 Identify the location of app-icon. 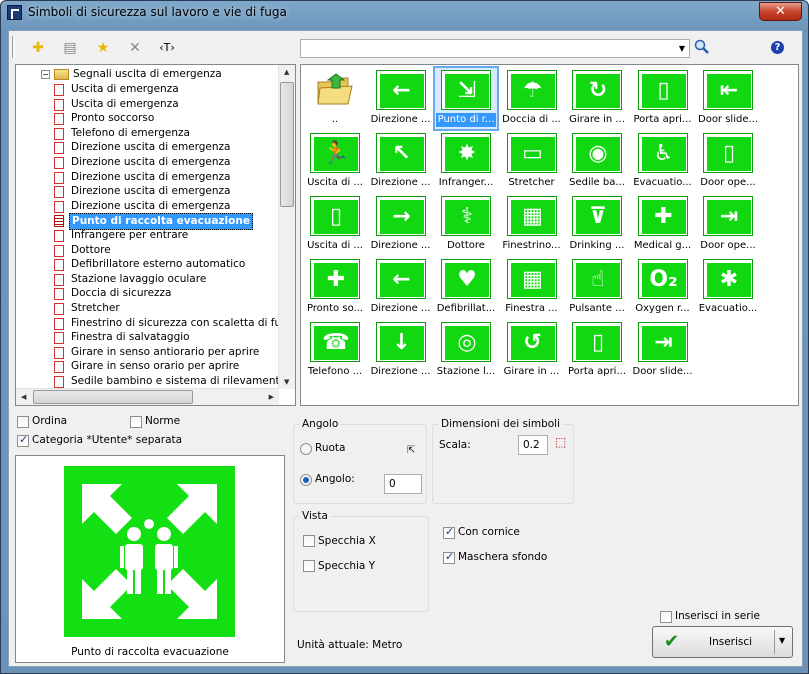
(14, 12).